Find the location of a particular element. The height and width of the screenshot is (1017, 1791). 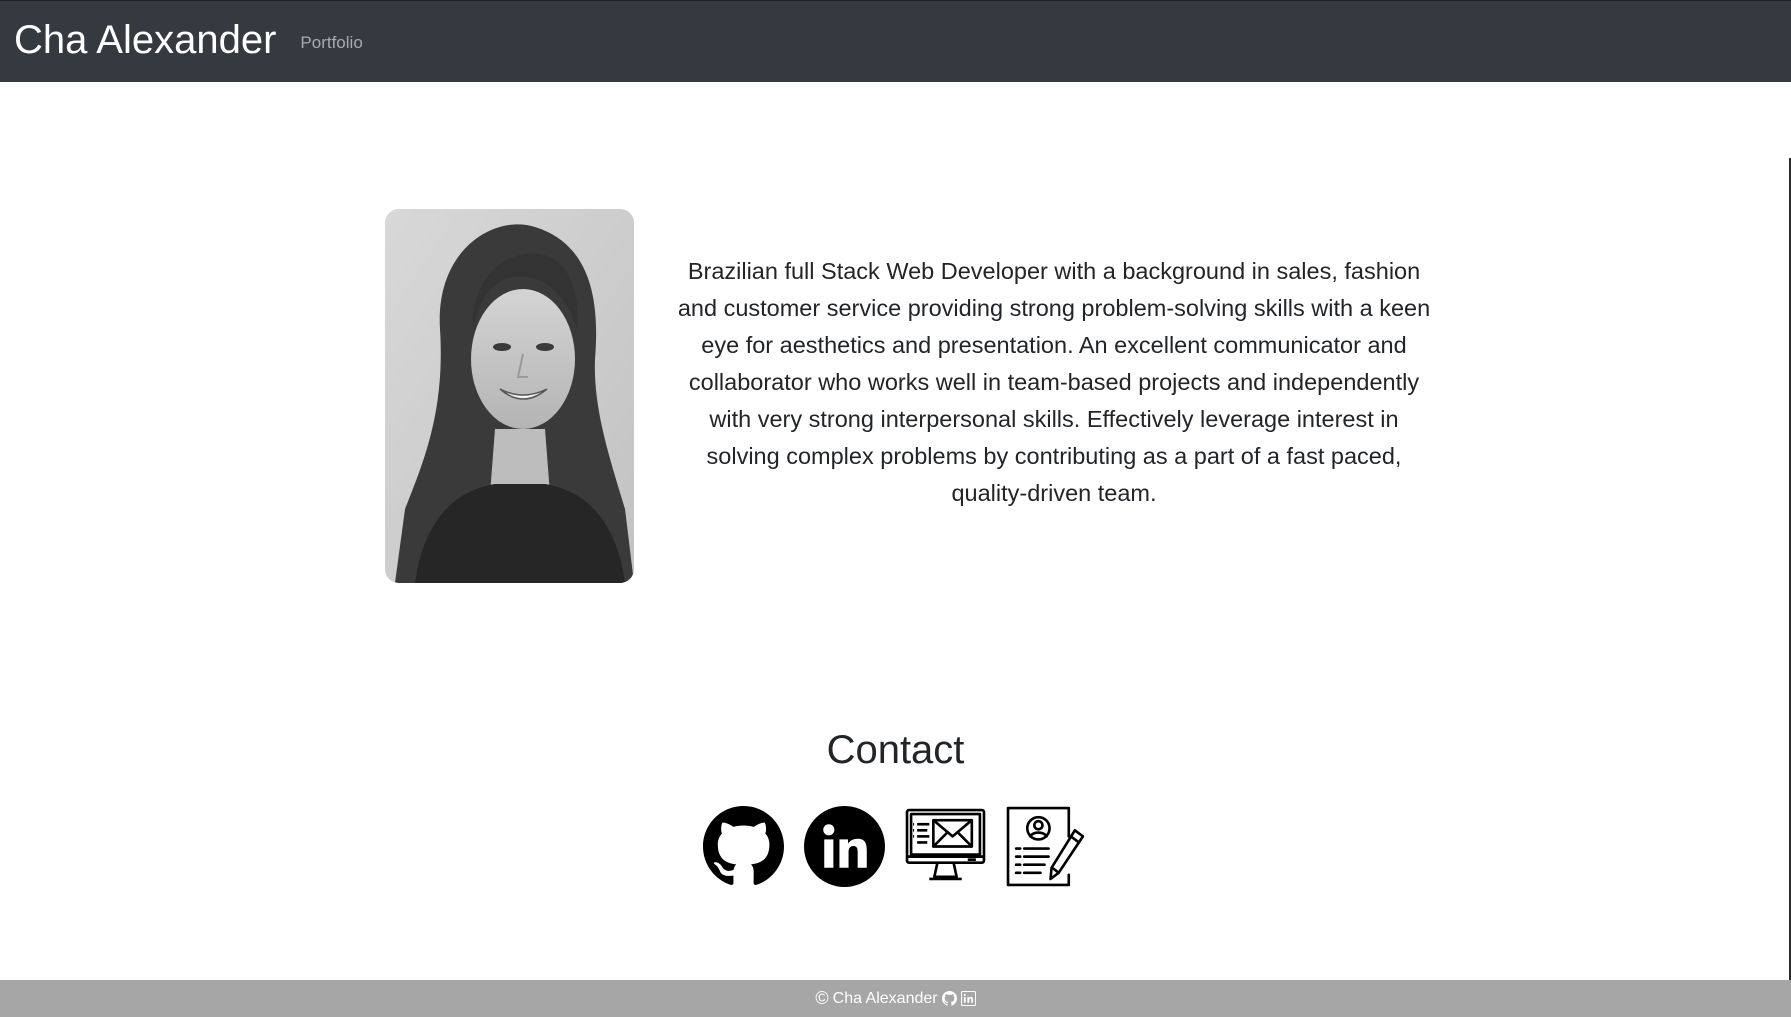

footer-linkedin-icon is located at coordinates (968, 998).